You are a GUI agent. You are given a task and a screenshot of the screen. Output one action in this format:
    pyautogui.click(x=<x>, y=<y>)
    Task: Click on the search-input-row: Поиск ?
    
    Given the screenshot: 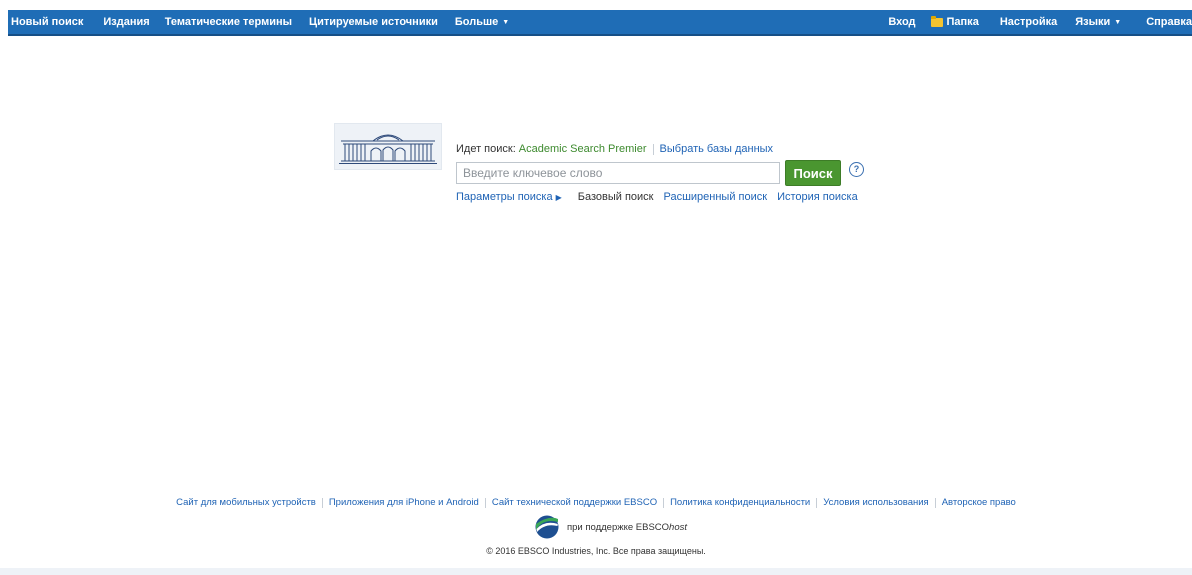 What is the action you would take?
    pyautogui.click(x=660, y=173)
    